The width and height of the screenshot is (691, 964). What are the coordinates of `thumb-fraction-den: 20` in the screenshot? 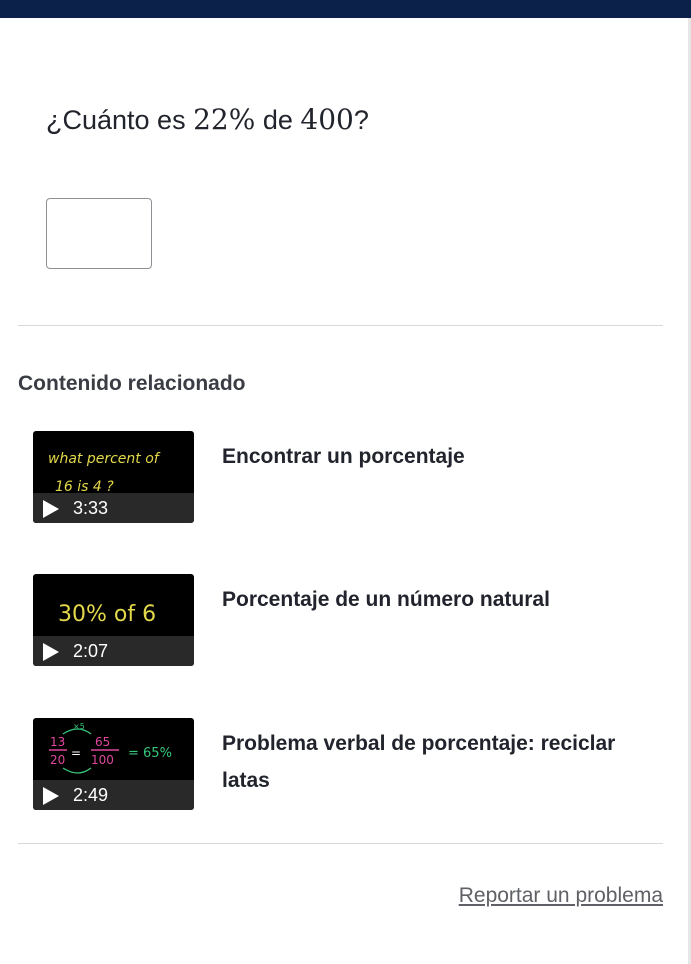 It's located at (57, 760).